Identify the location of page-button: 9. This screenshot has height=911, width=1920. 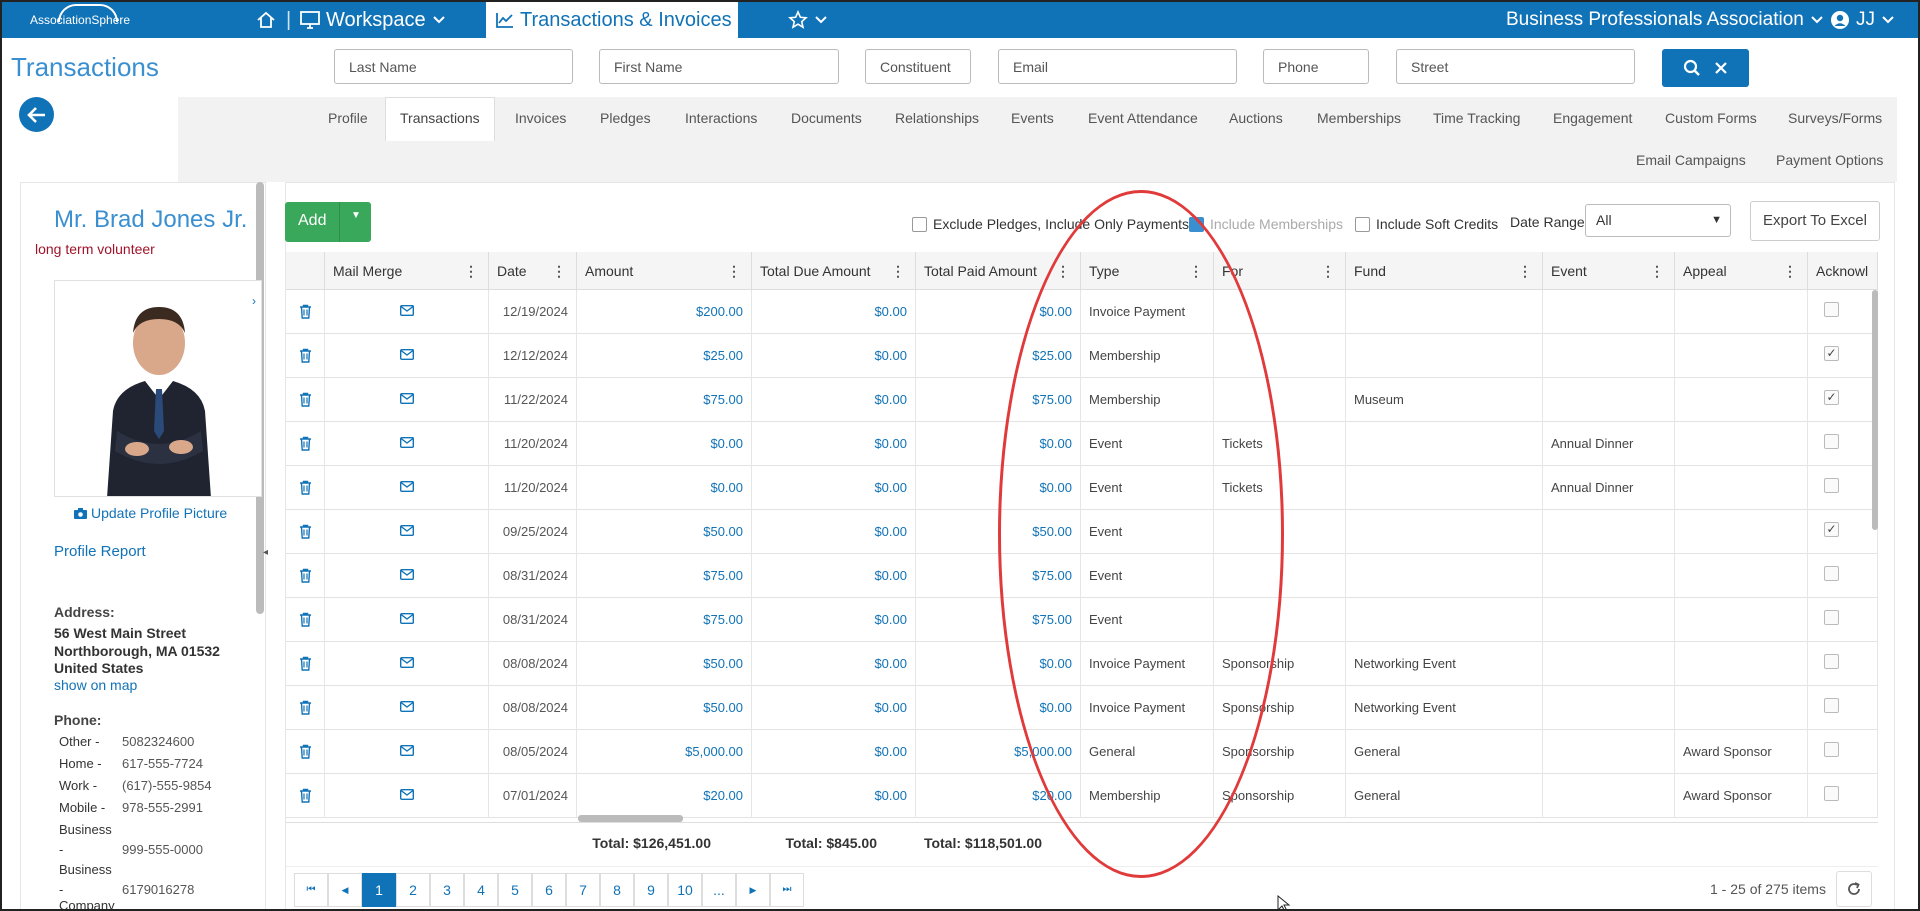
(651, 890).